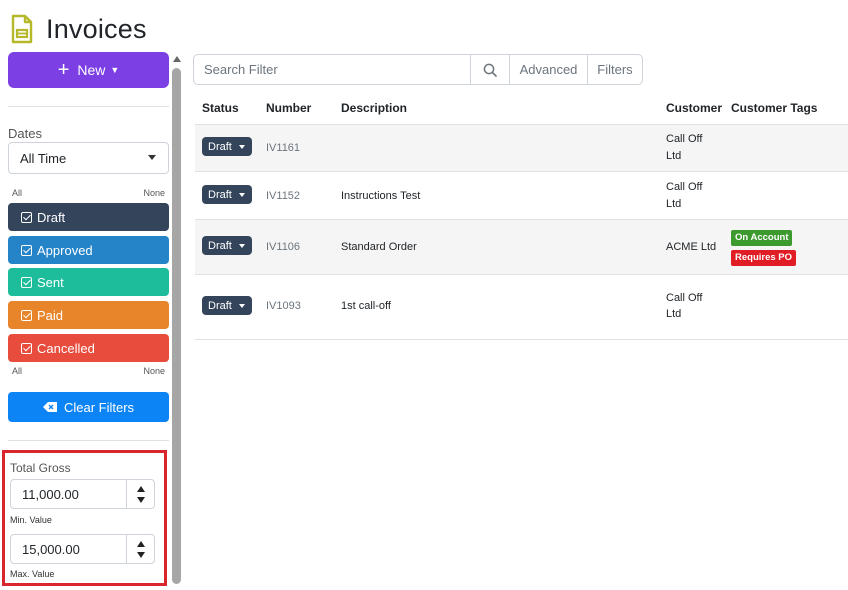 The height and width of the screenshot is (590, 848). I want to click on filter-draft-button: Draft, so click(88, 217).